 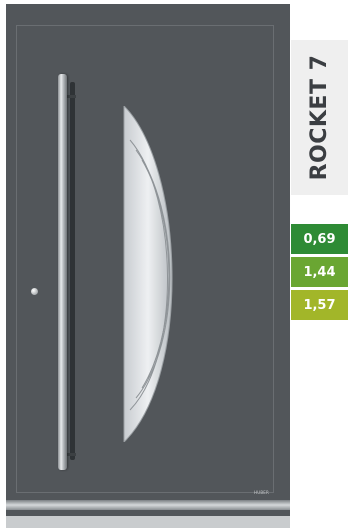 What do you see at coordinates (319, 239) in the screenshot?
I see `u-value-badge-1: 0,69` at bounding box center [319, 239].